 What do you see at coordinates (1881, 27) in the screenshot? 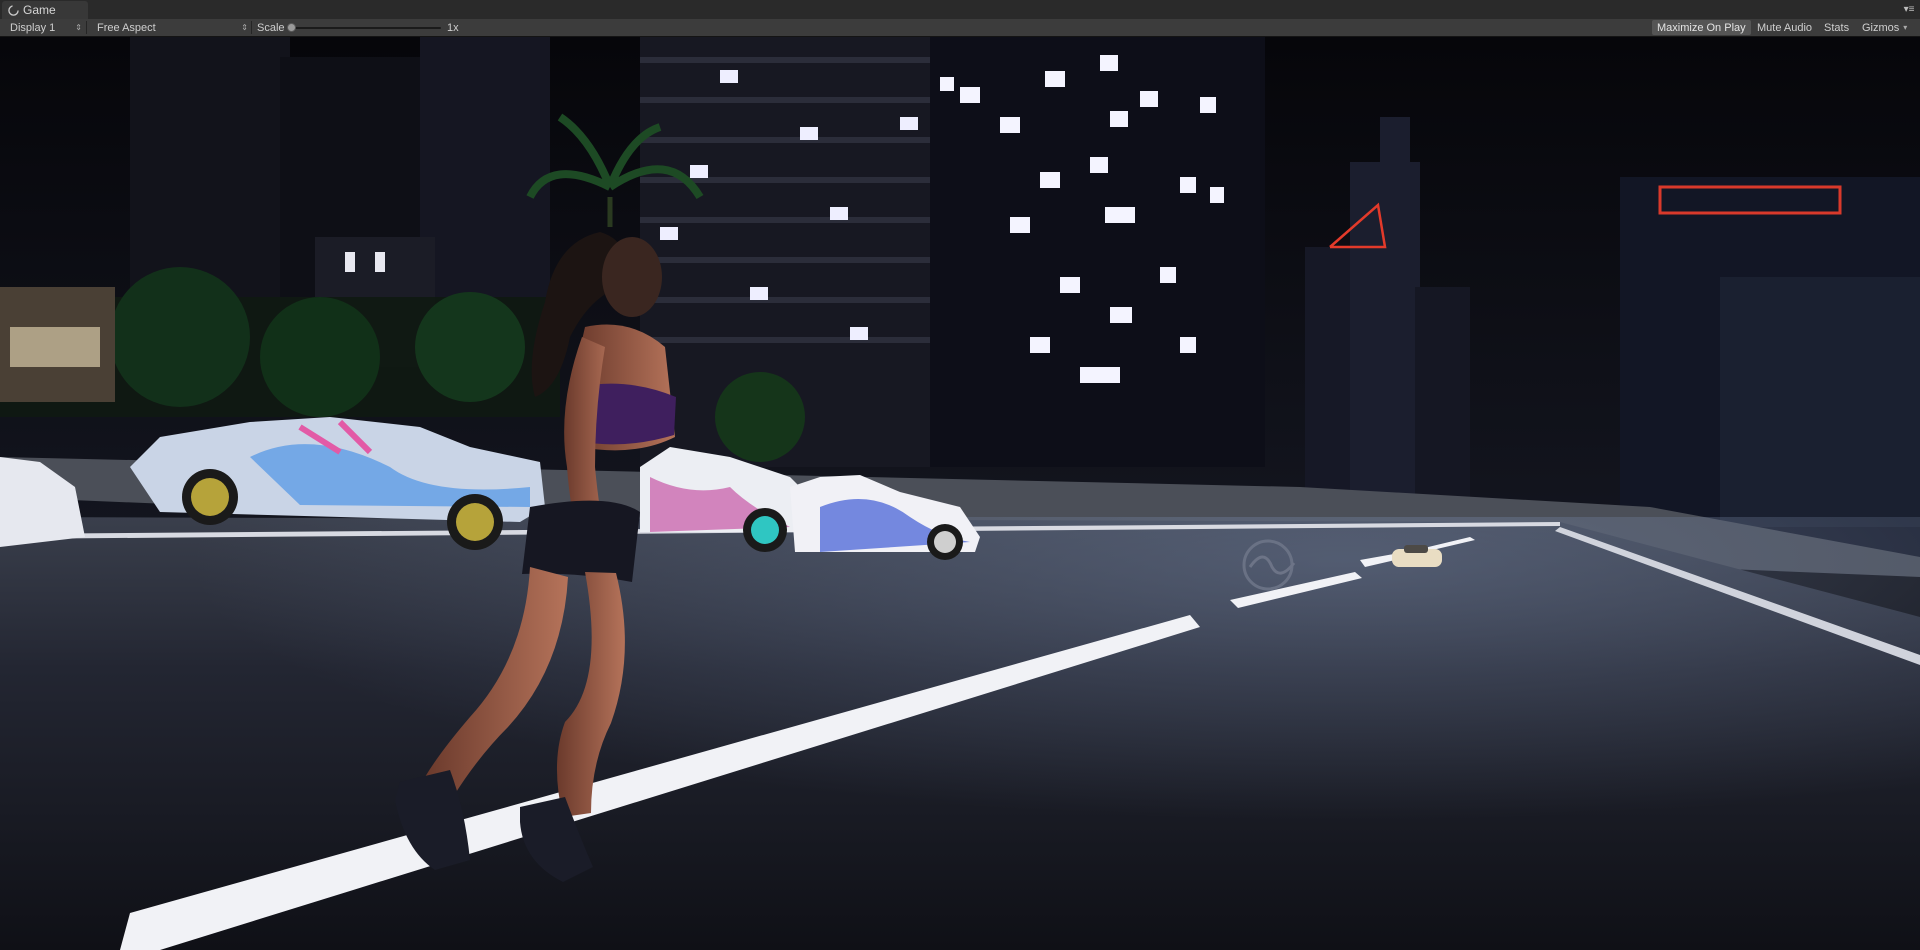
I see `gizmos-label: Gizmos` at bounding box center [1881, 27].